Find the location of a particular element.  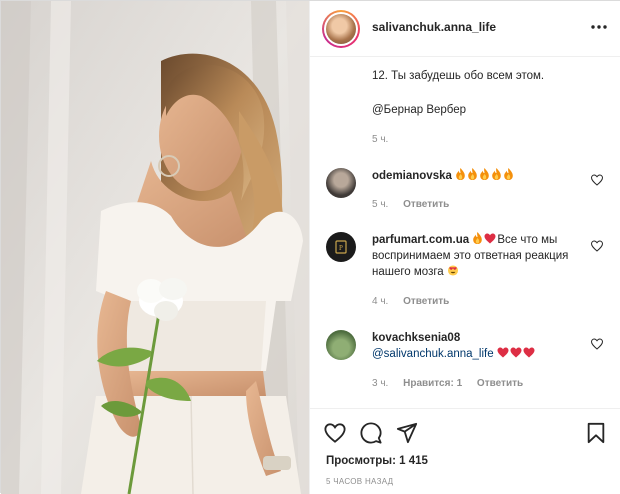

fire-emoji-row is located at coordinates (485, 175).